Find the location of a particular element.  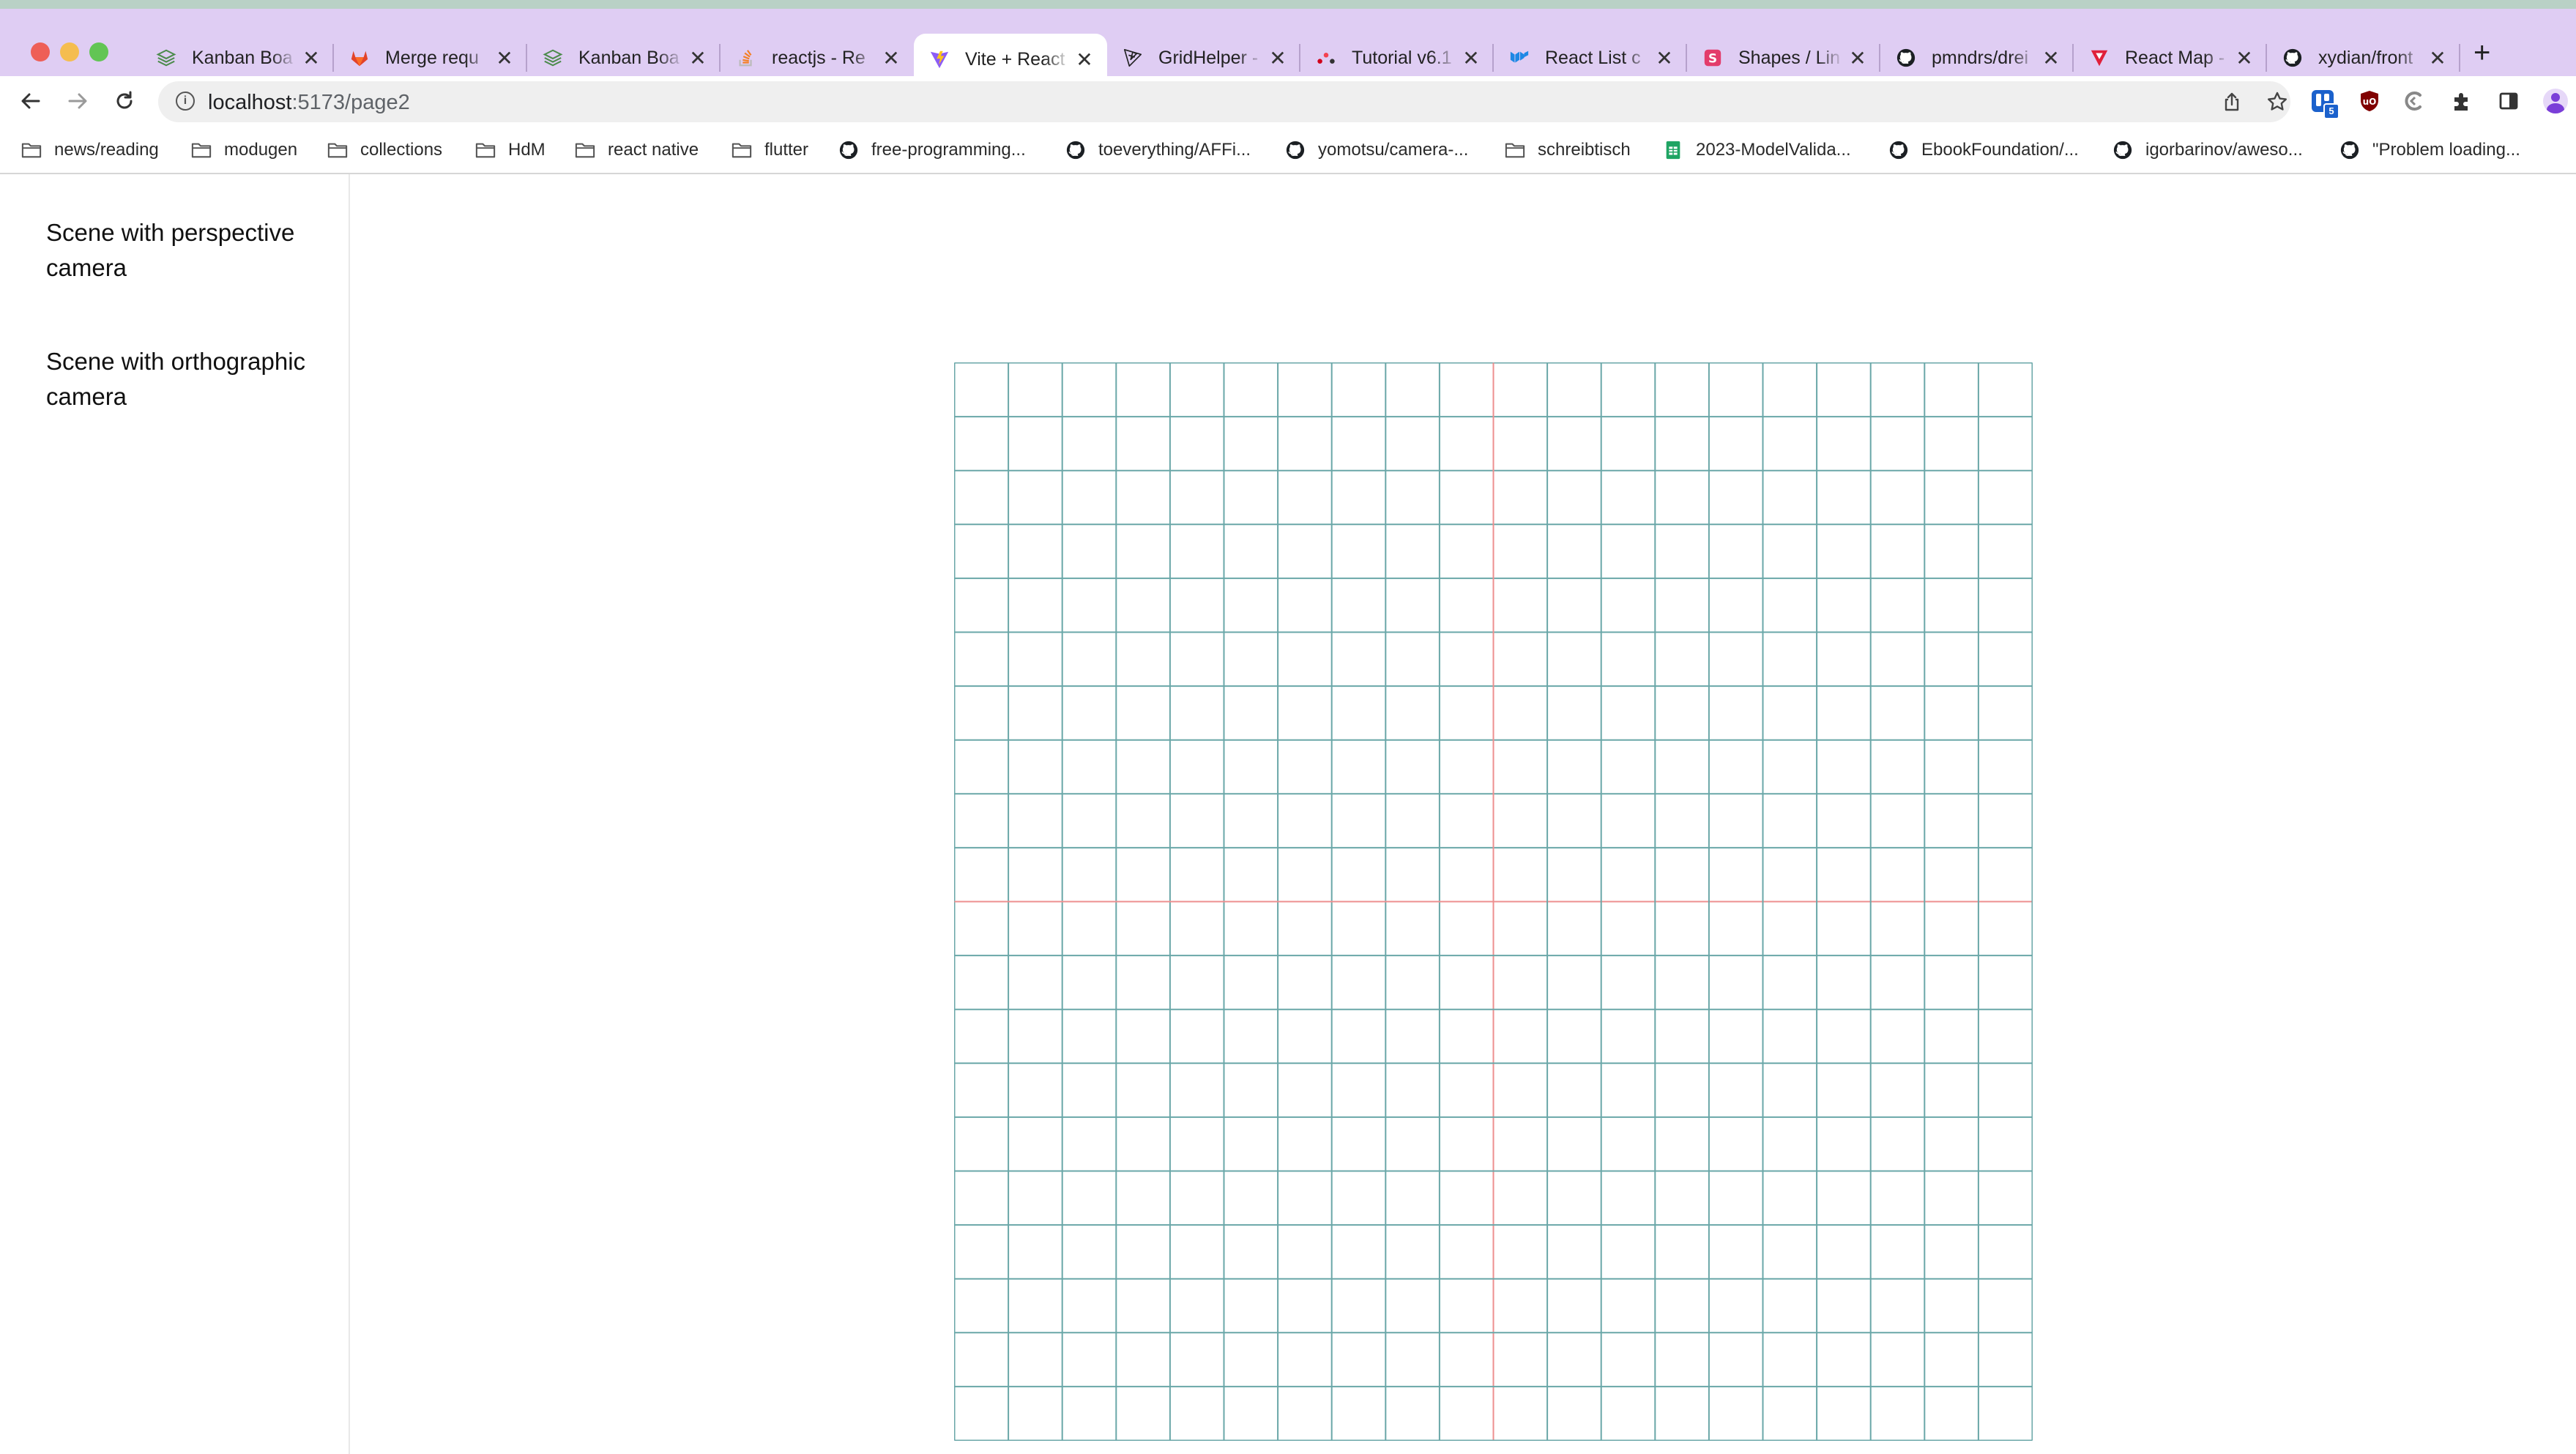

reload-button is located at coordinates (124, 101).